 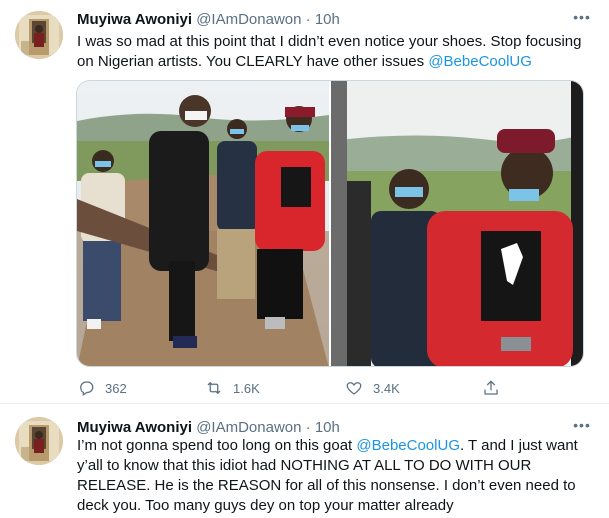 I want to click on retweet-icon, so click(x=214, y=388).